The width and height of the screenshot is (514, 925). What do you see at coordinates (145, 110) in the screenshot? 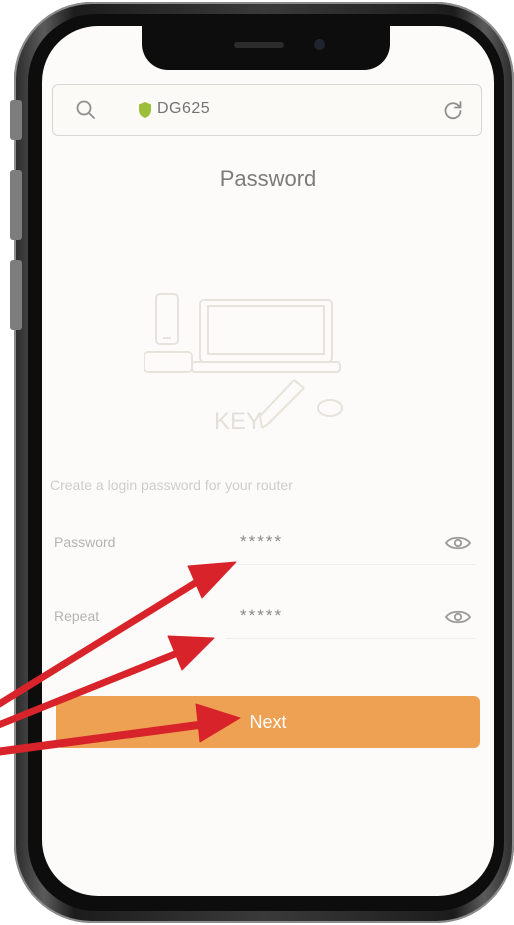
I see `shield-icon` at bounding box center [145, 110].